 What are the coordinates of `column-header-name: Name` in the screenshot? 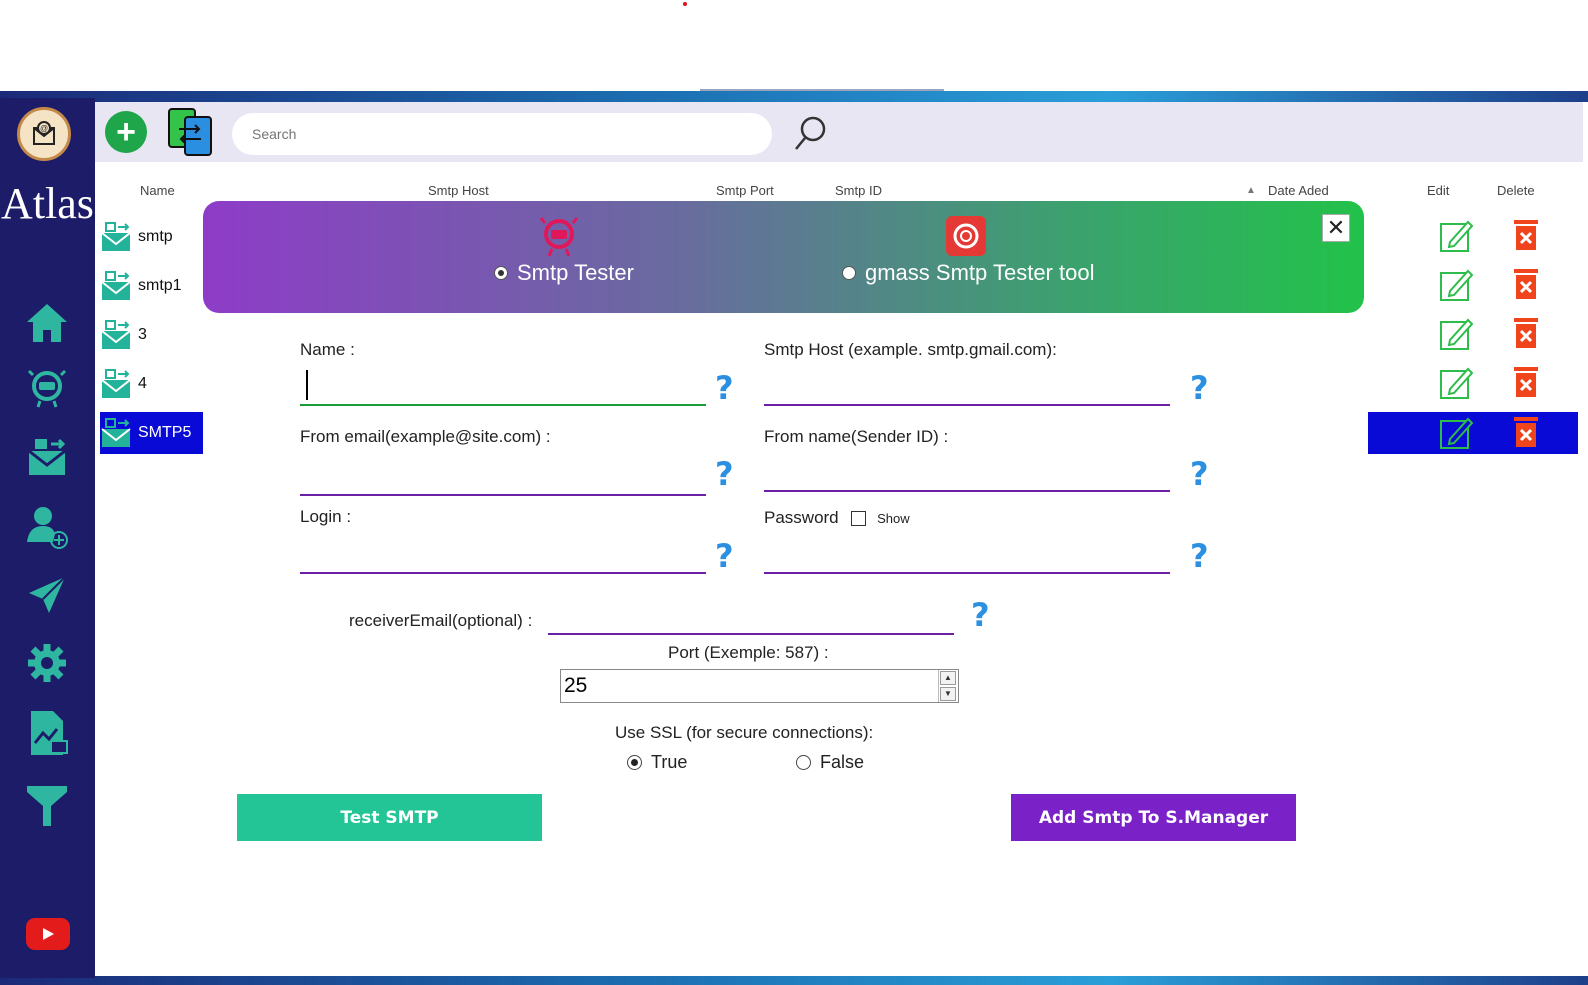 It's located at (157, 190).